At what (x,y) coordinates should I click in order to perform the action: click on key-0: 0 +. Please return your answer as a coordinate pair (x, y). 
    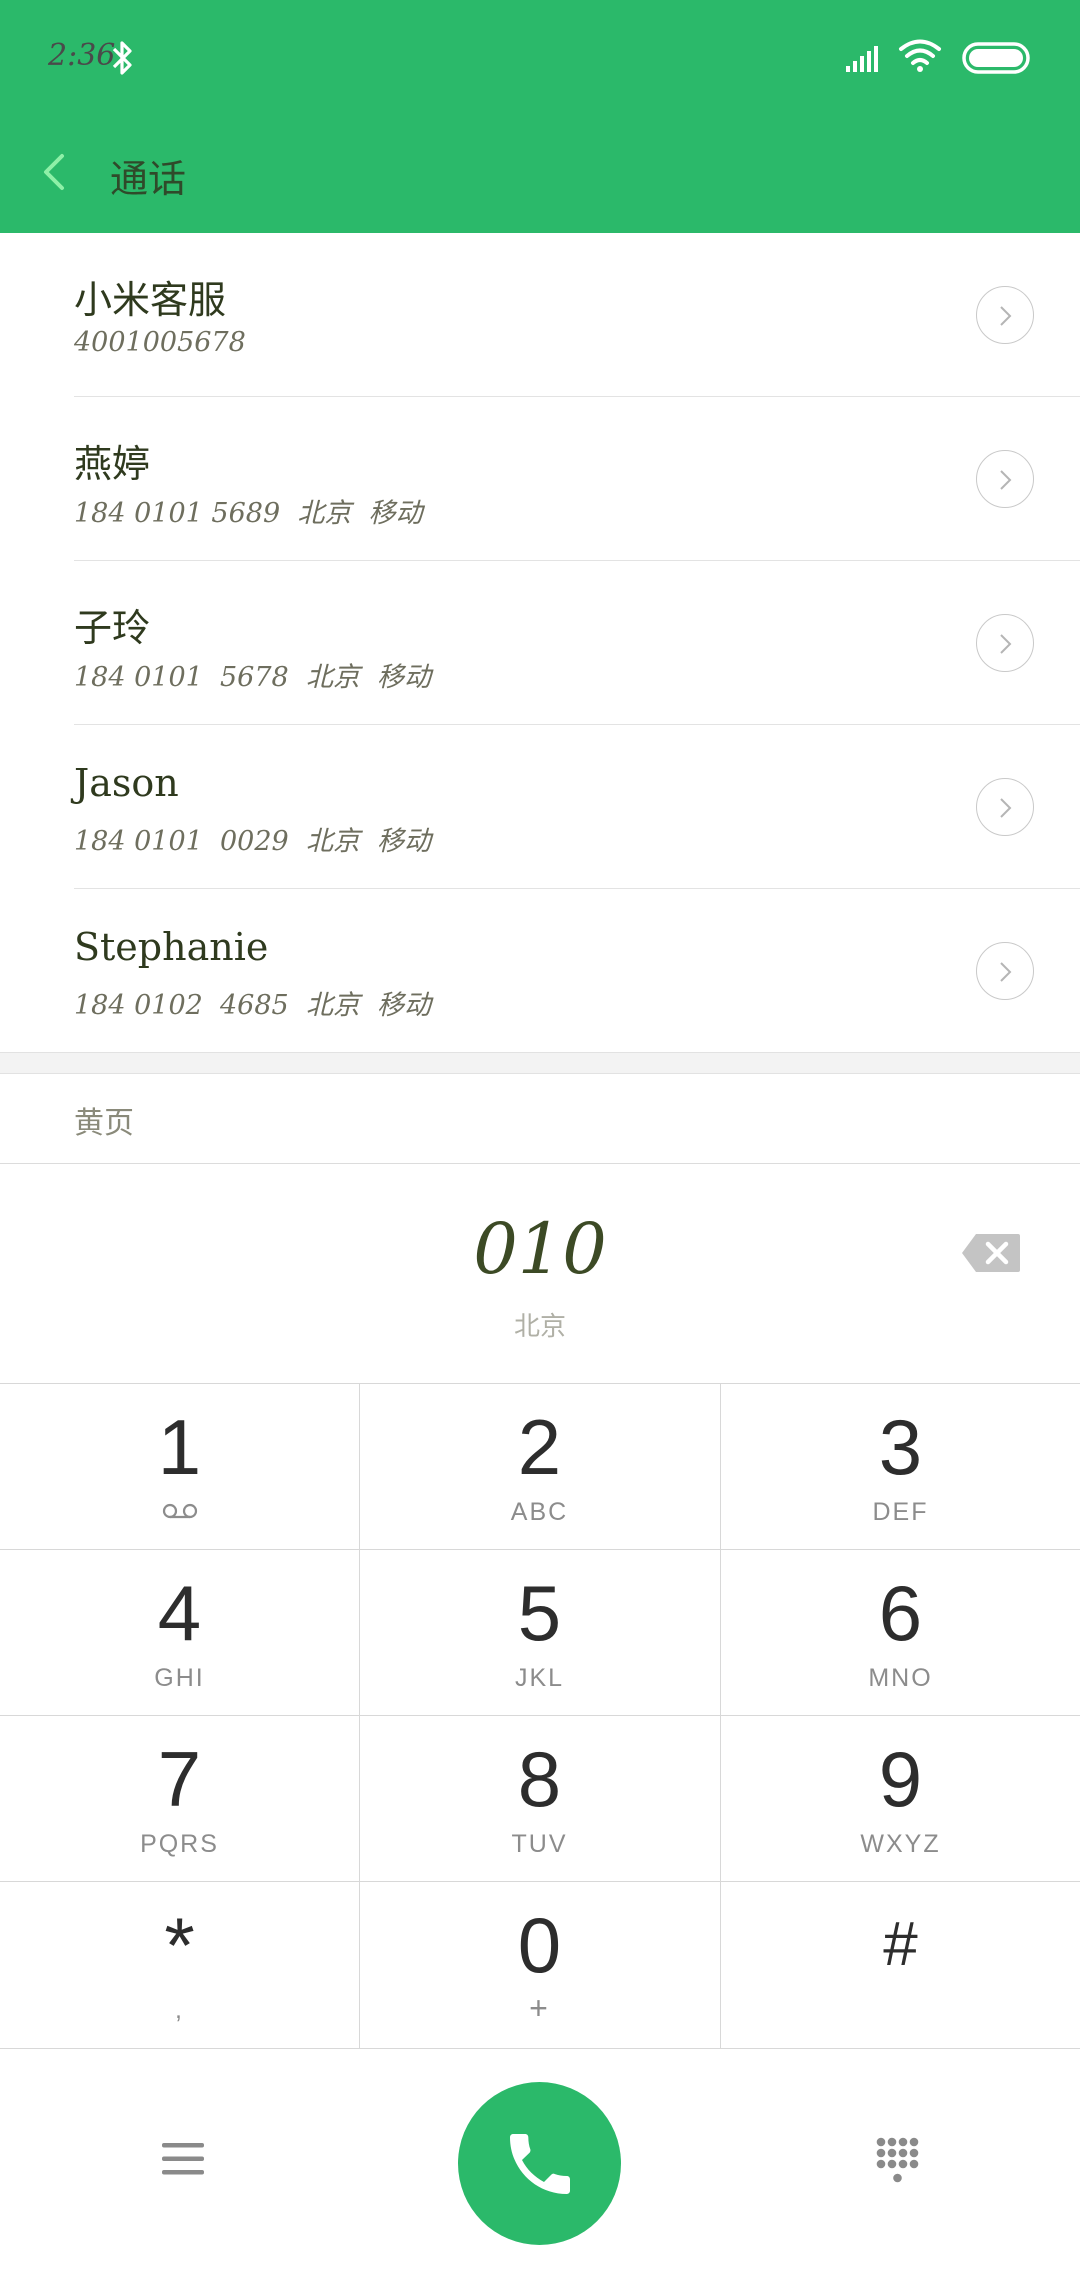
    Looking at the image, I should click on (539, 1964).